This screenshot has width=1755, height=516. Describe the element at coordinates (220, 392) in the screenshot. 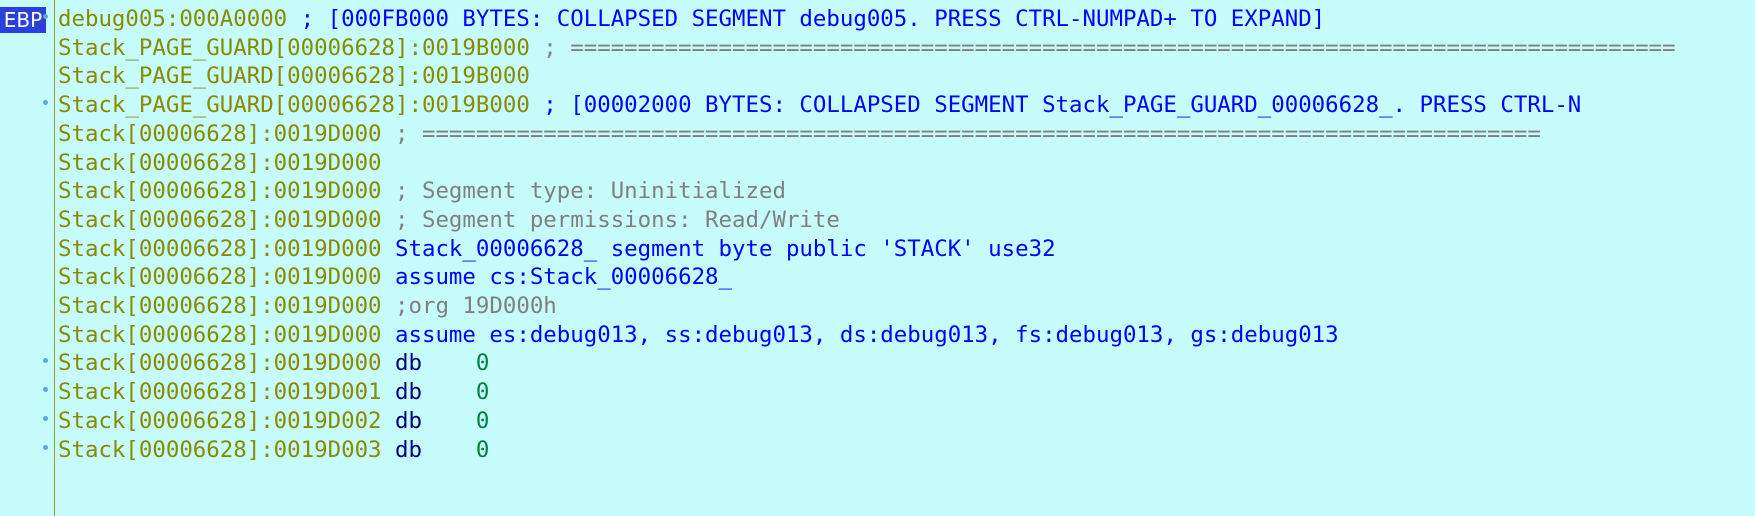

I see `line-address: Stack[00006628]:0019D001` at that location.